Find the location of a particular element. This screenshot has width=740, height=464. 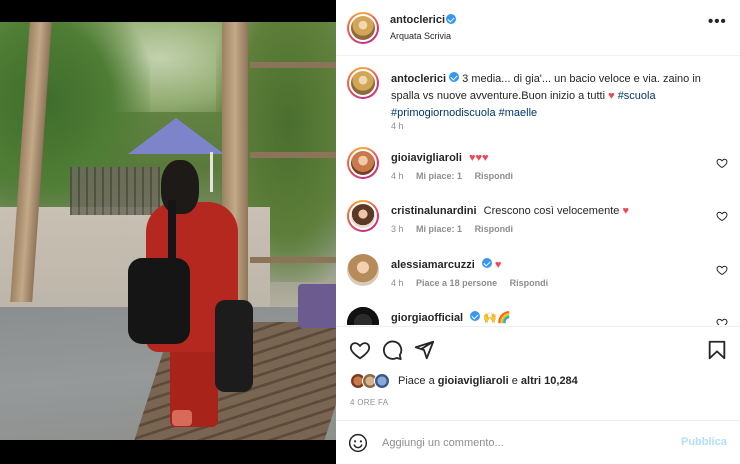

comment-meta: 4 h Mi piace: 1 Rispondi is located at coordinates (452, 176).